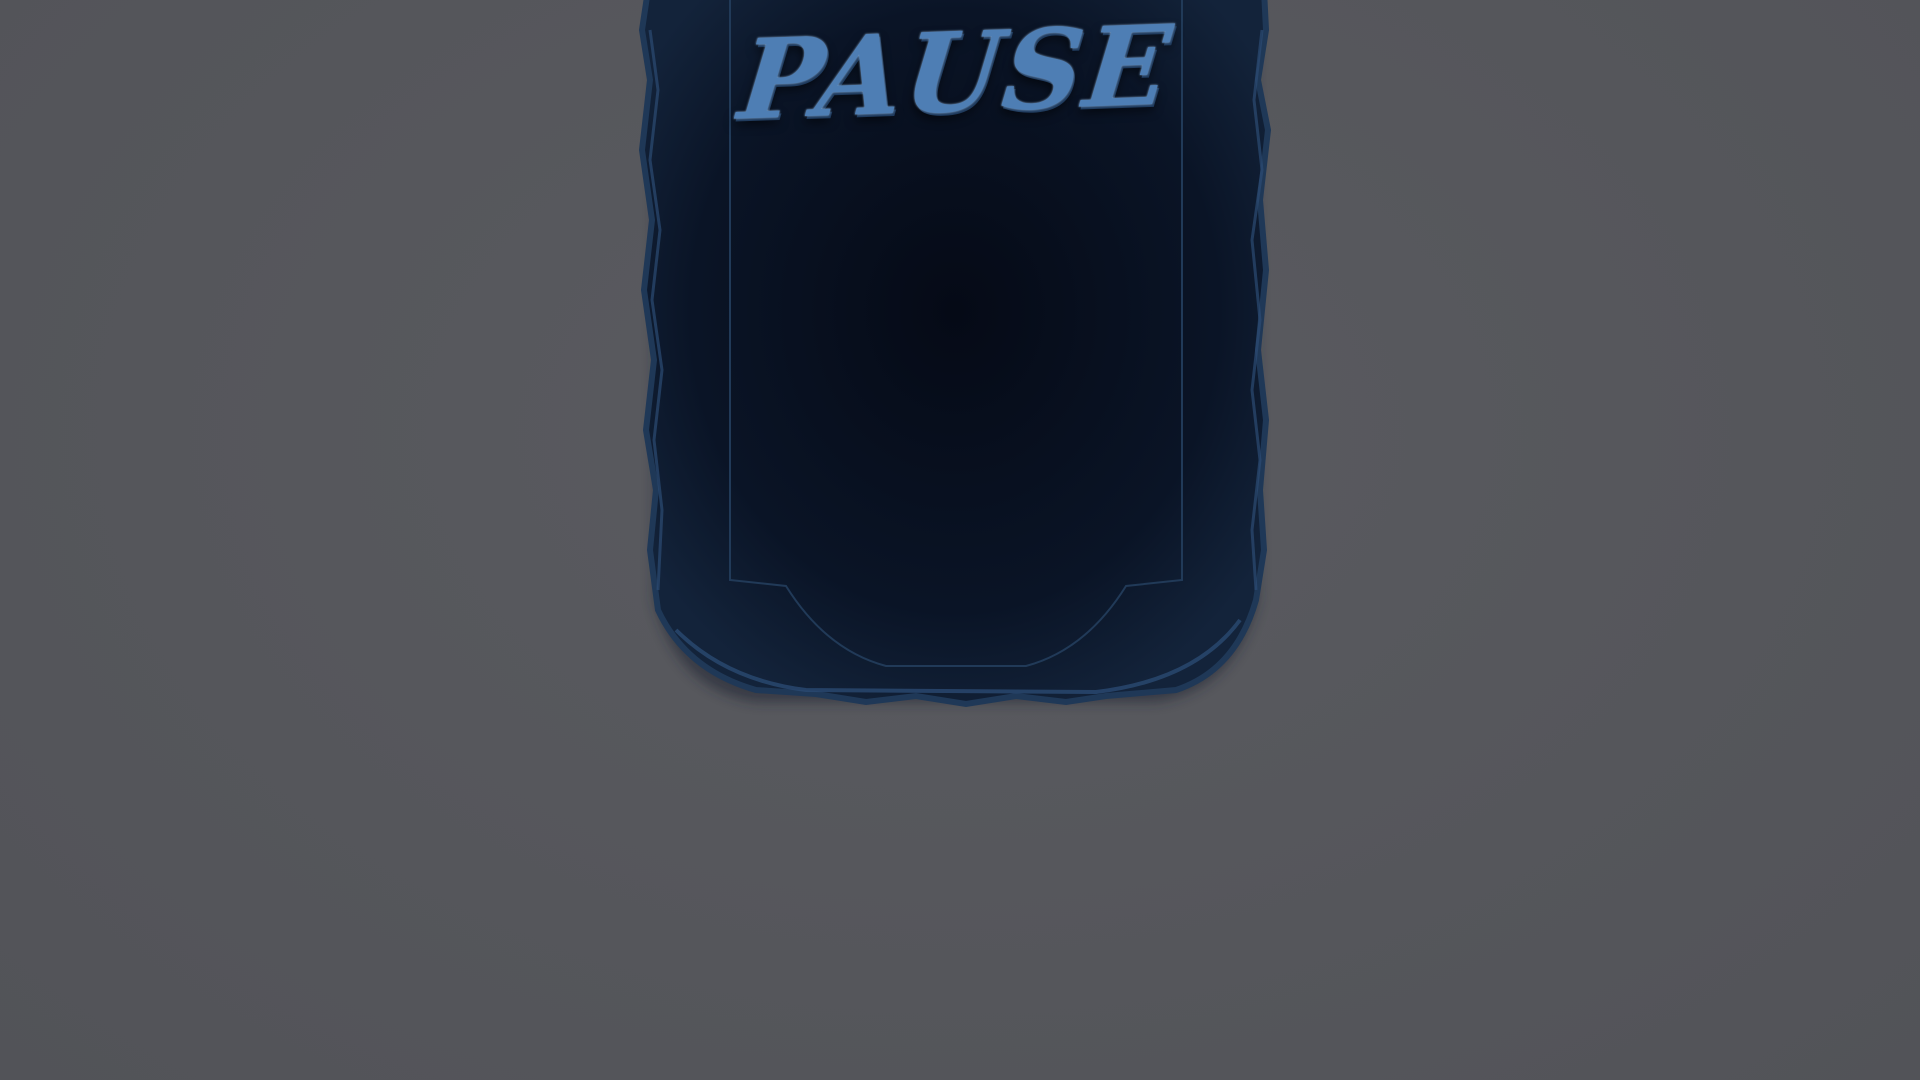 This screenshot has height=1080, width=1920. I want to click on pause-title: PAUSE, so click(956, 72).